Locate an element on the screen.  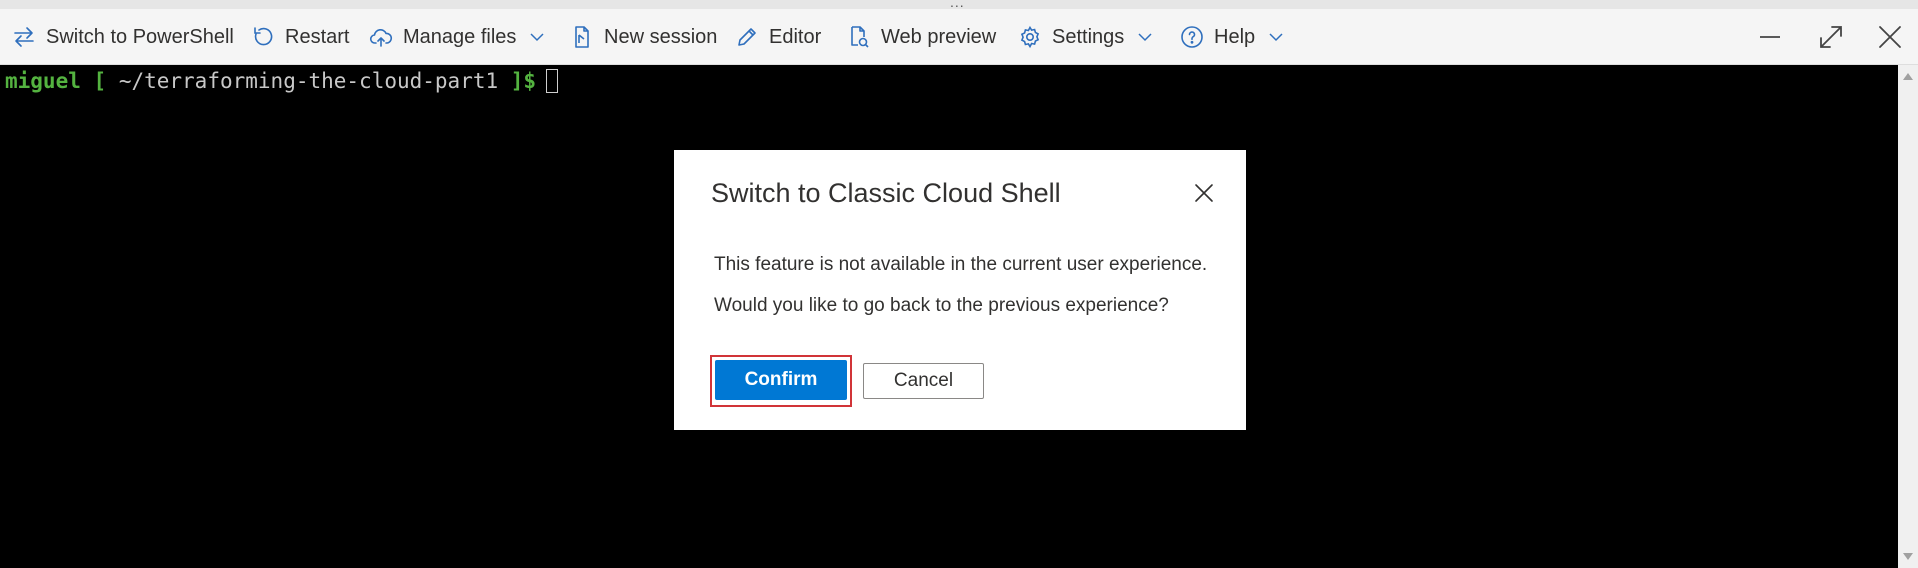
manage-files-chevron-down-icon is located at coordinates (537, 37).